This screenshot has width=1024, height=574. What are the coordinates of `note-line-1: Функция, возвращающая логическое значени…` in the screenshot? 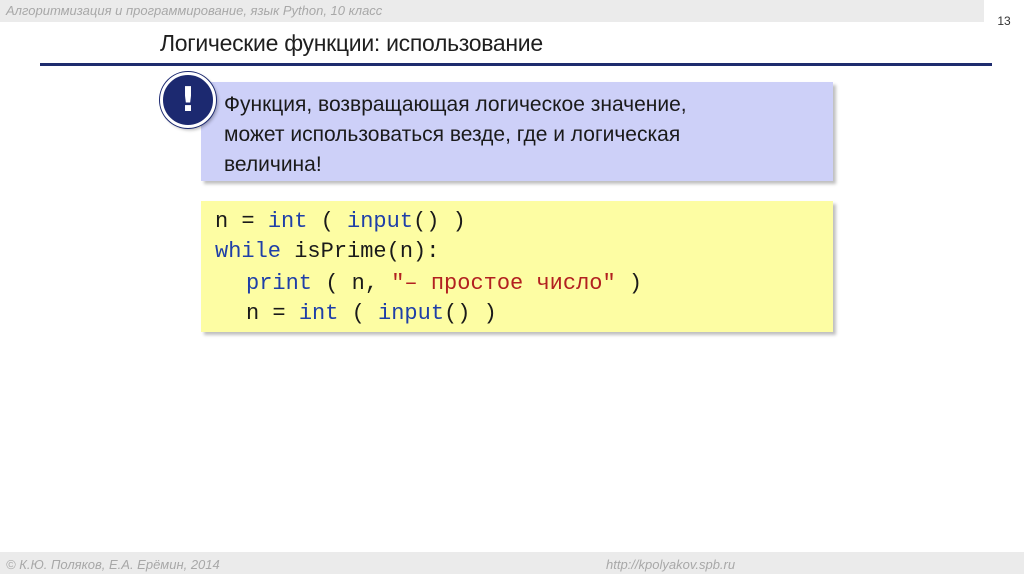 It's located at (455, 104).